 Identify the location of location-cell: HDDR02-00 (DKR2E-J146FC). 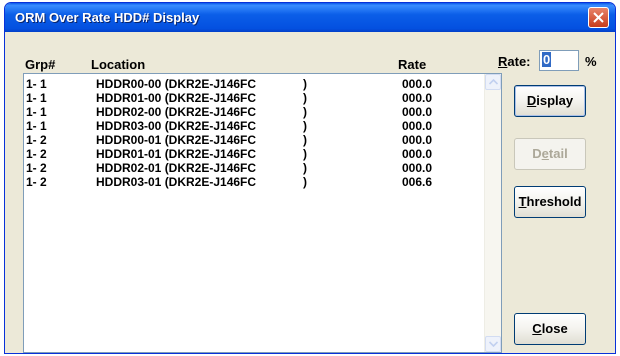
(201, 112).